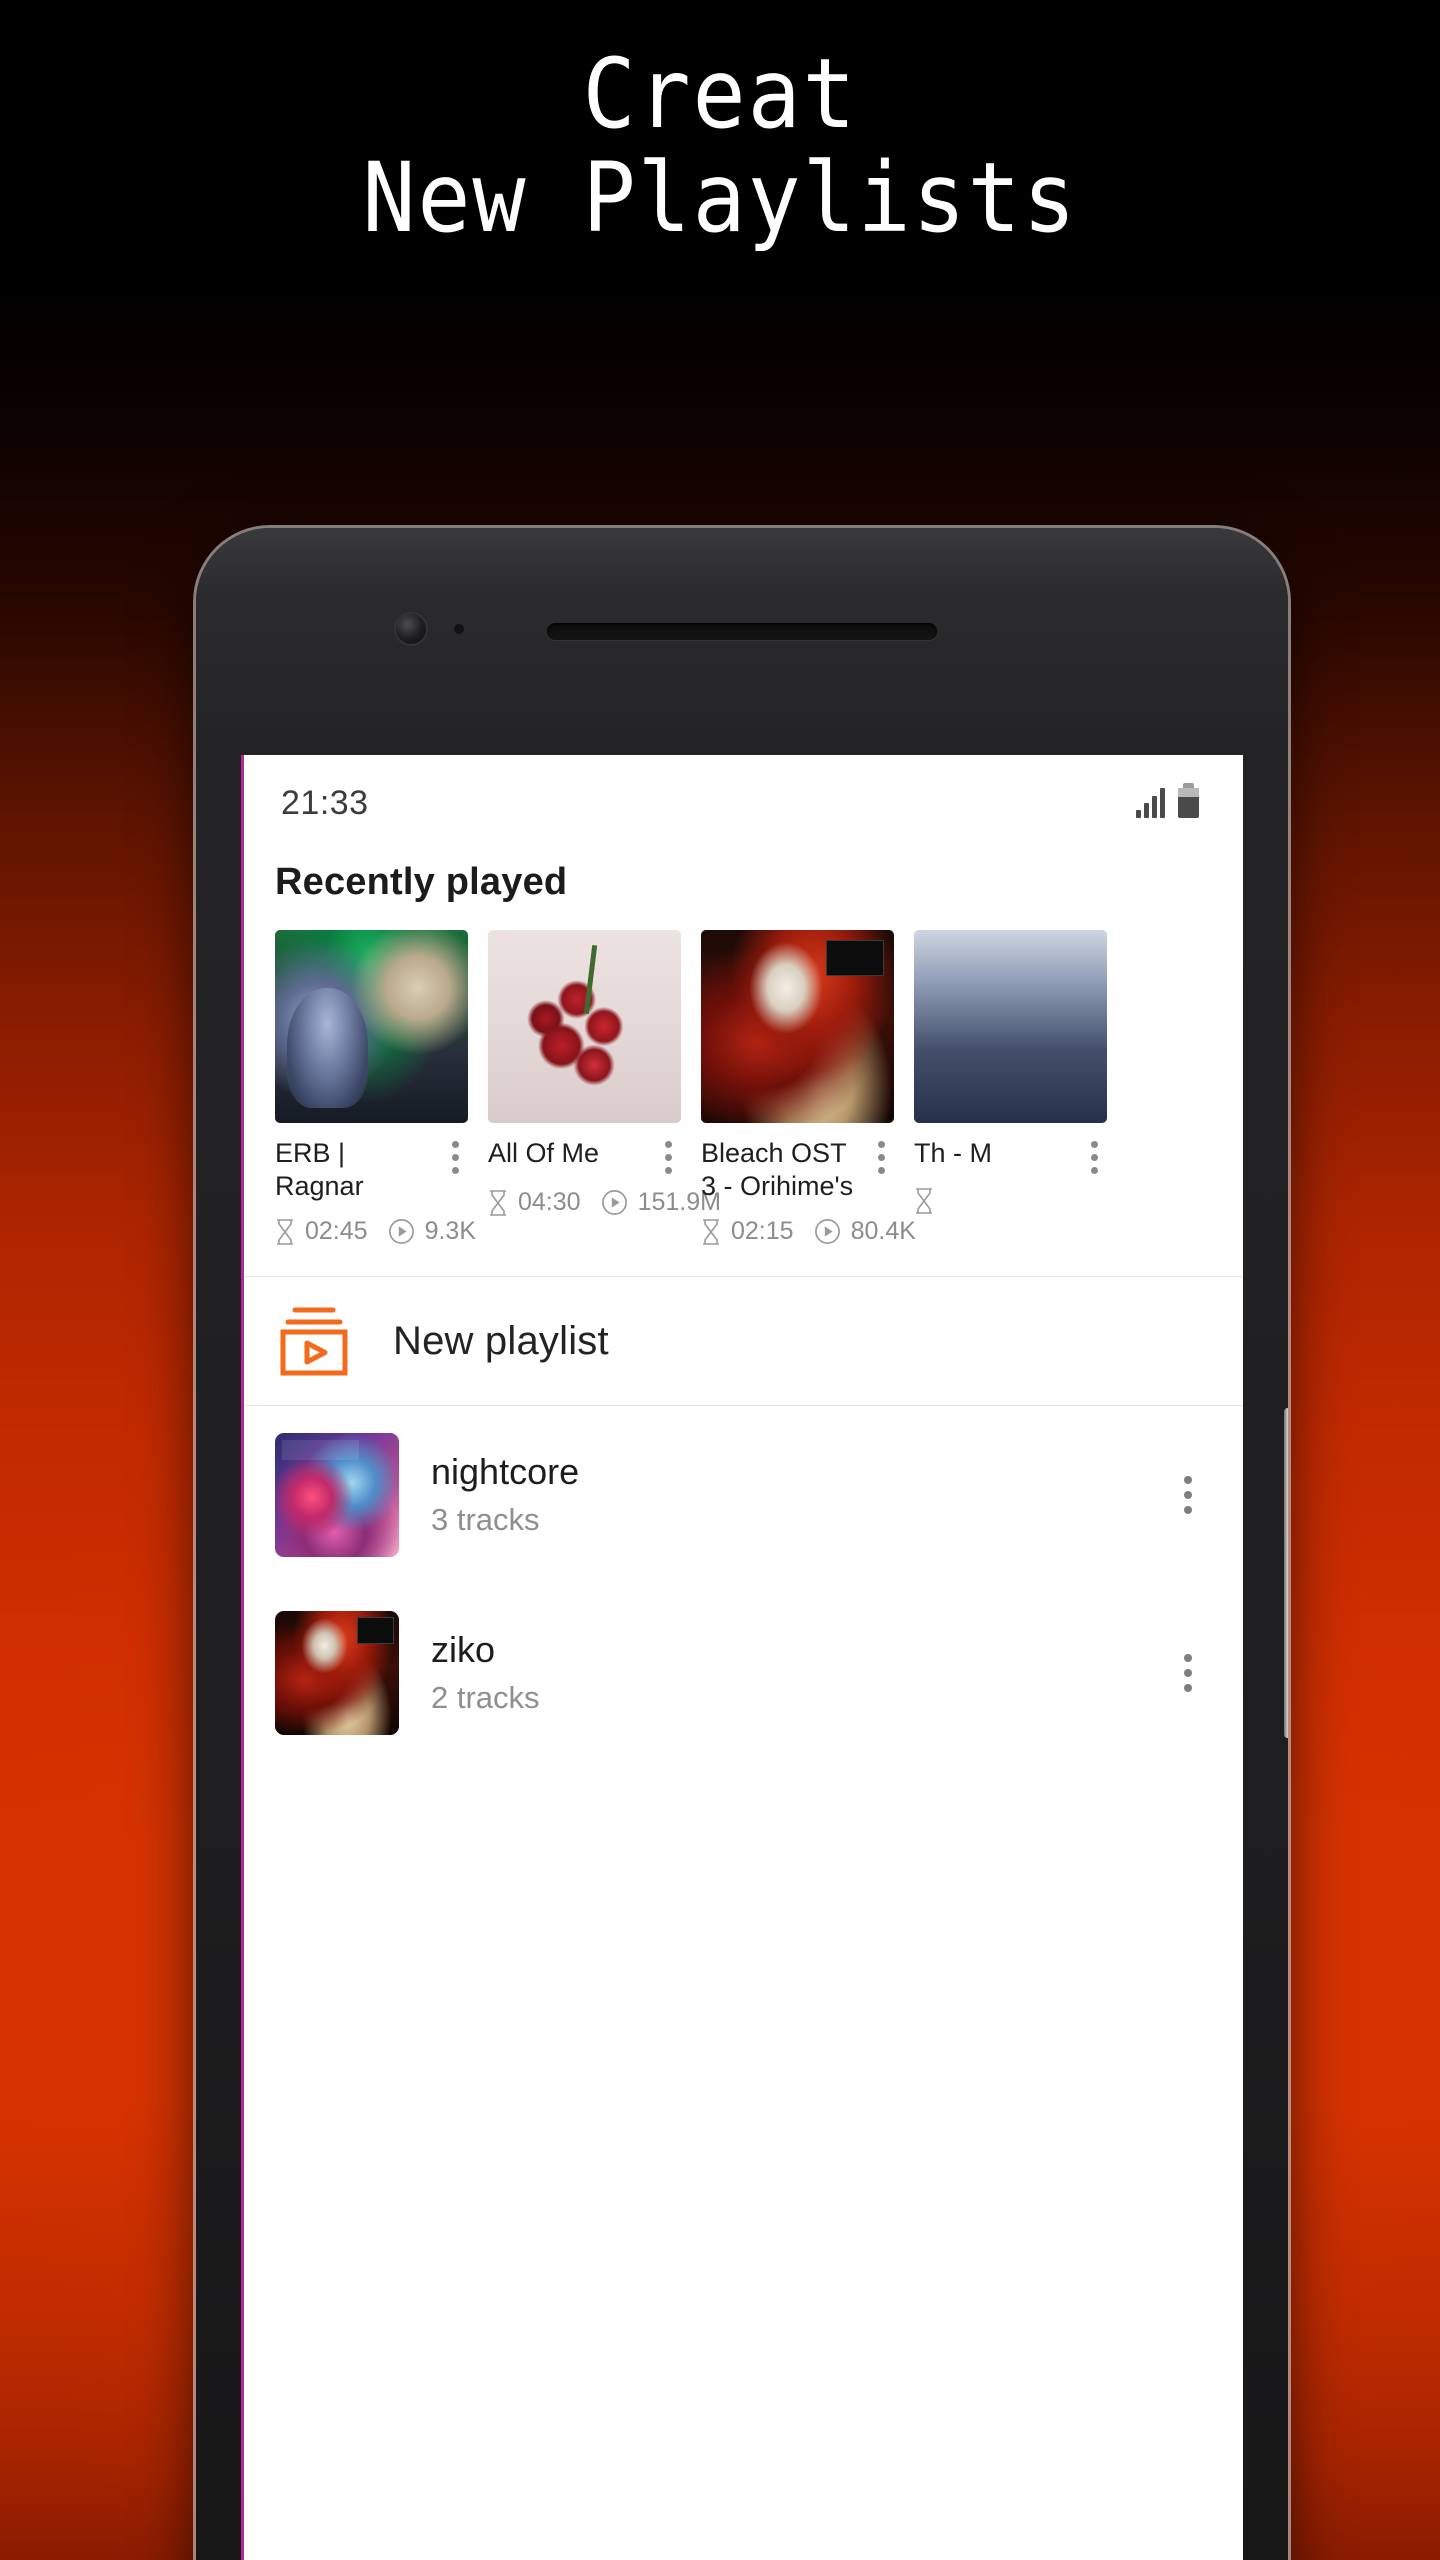  Describe the element at coordinates (762, 1231) in the screenshot. I see `track-duration-label: 02:15` at that location.